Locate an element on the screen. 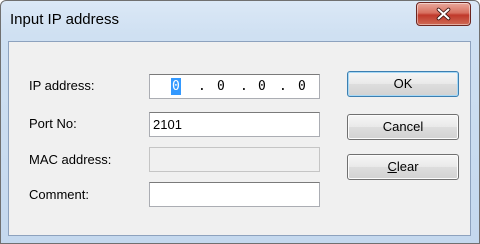 This screenshot has height=244, width=480. port-input: 2101 is located at coordinates (234, 124).